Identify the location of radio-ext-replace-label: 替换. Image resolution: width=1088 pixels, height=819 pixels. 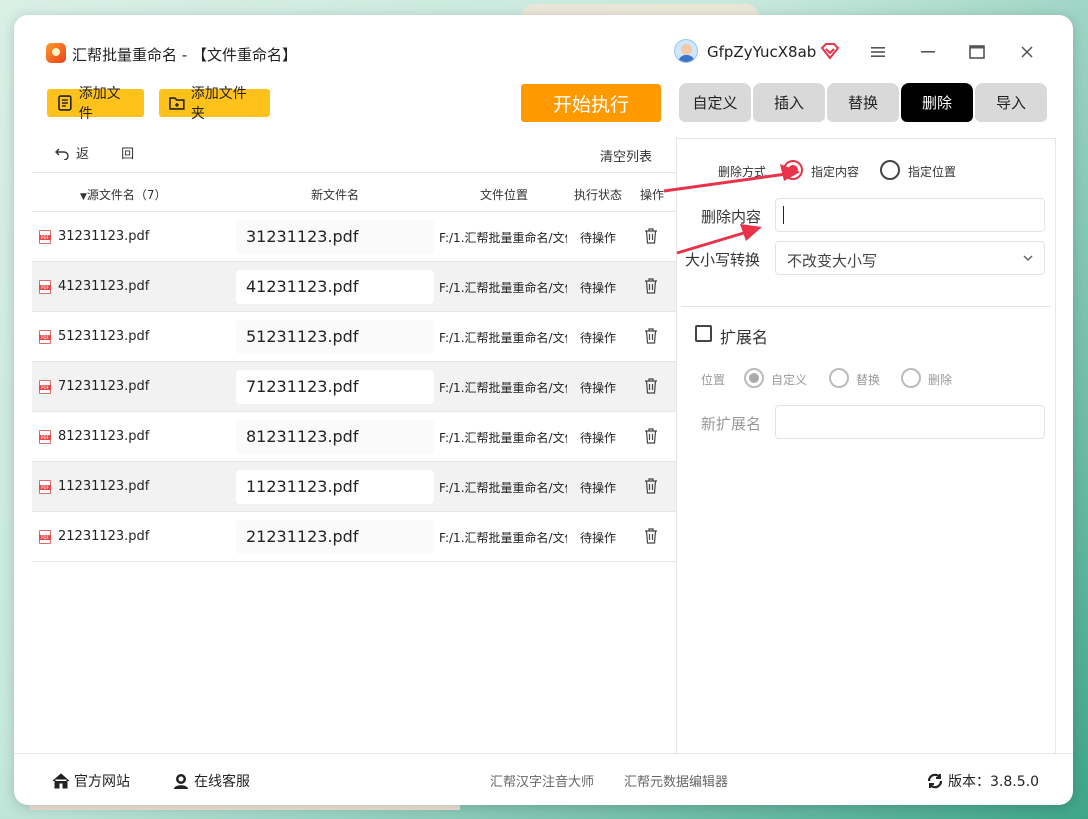
(868, 379).